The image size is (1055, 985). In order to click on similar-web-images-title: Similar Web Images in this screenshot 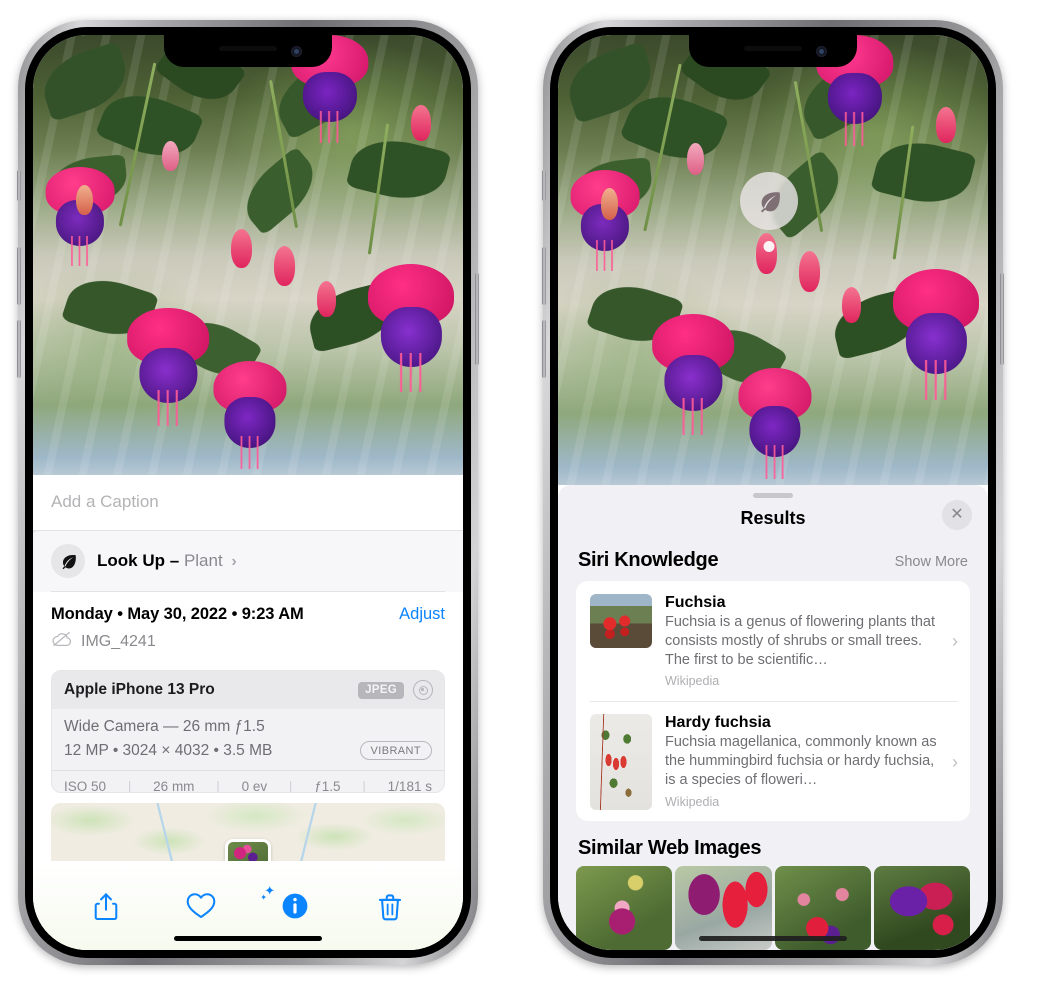, I will do `click(670, 848)`.